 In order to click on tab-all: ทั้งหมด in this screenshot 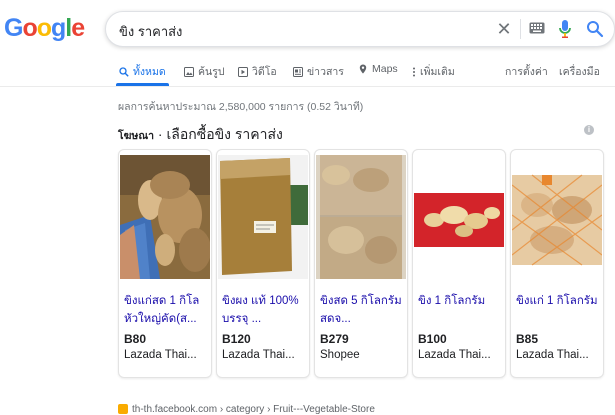, I will do `click(142, 71)`.